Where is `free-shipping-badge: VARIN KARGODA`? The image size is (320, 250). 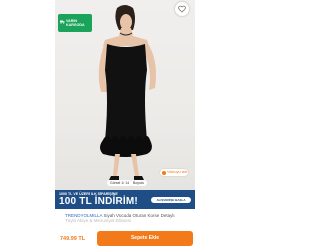 free-shipping-badge: VARIN KARGODA is located at coordinates (75, 23).